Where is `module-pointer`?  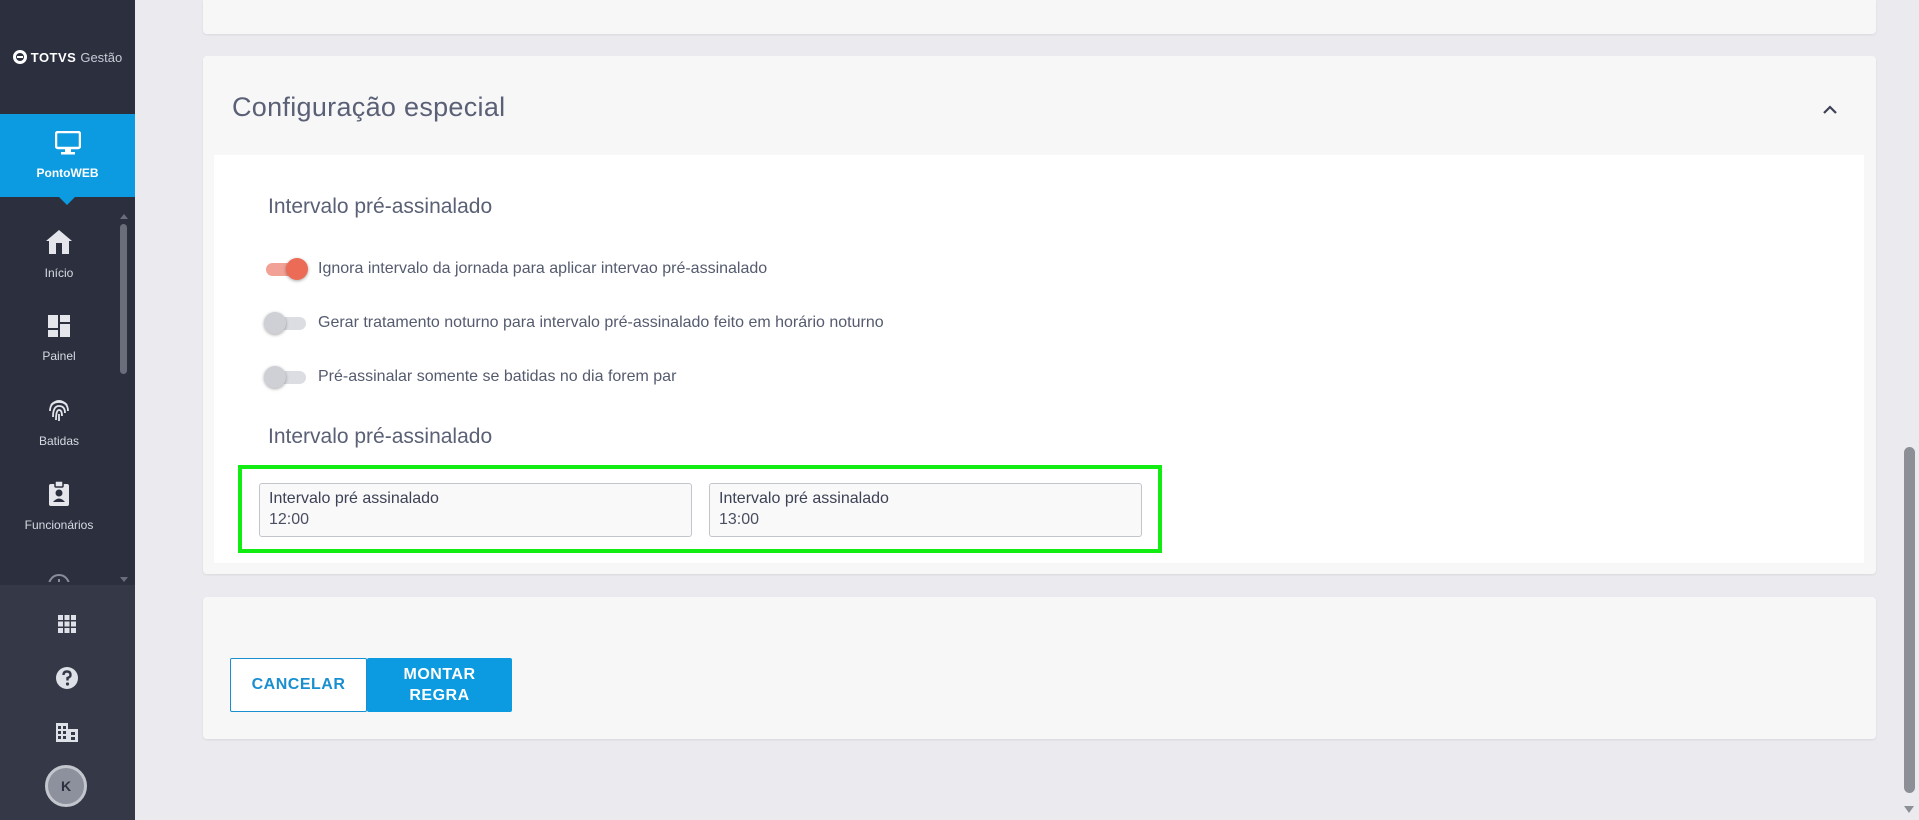
module-pointer is located at coordinates (67, 201).